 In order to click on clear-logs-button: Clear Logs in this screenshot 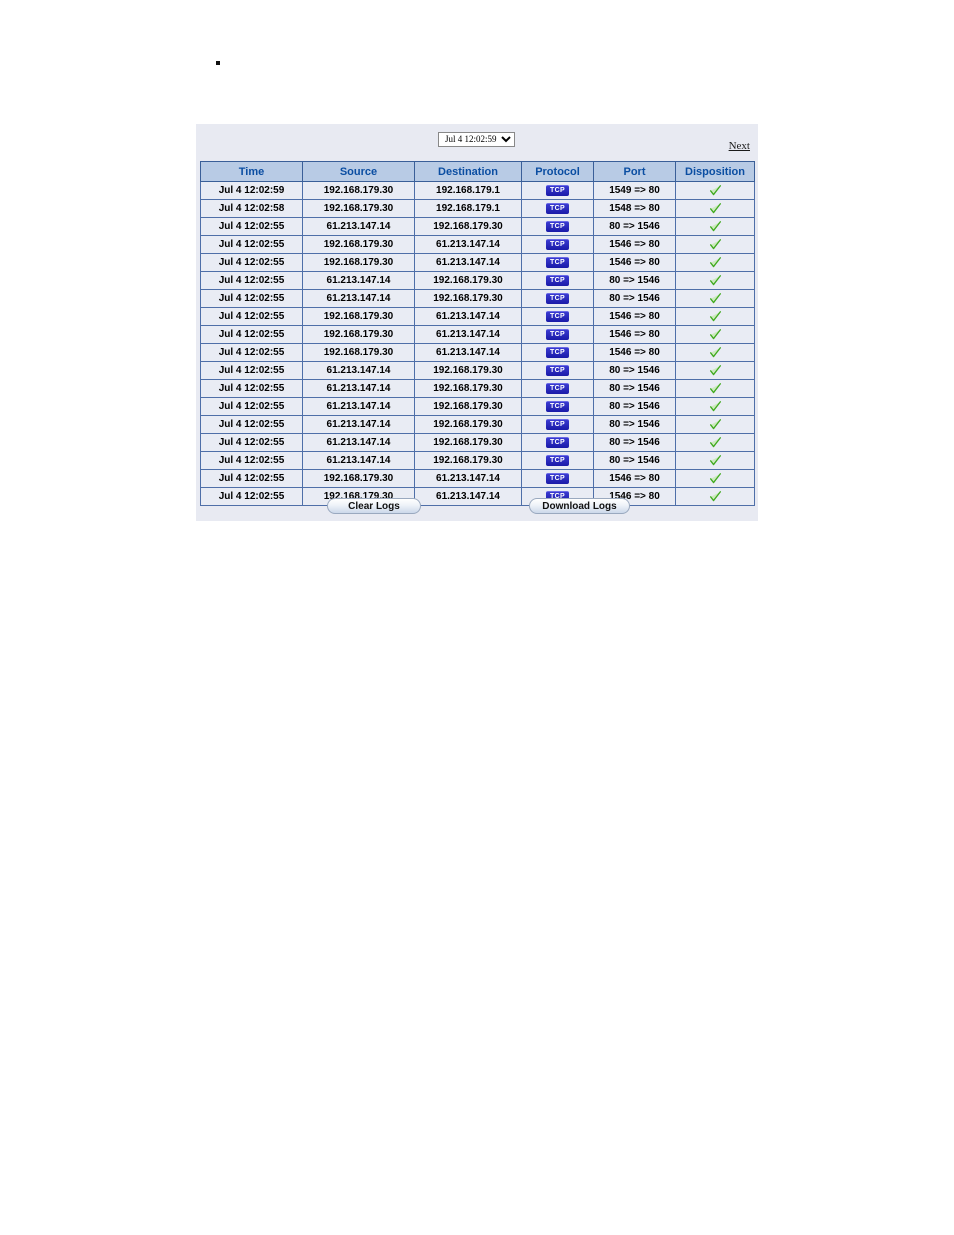, I will do `click(374, 506)`.